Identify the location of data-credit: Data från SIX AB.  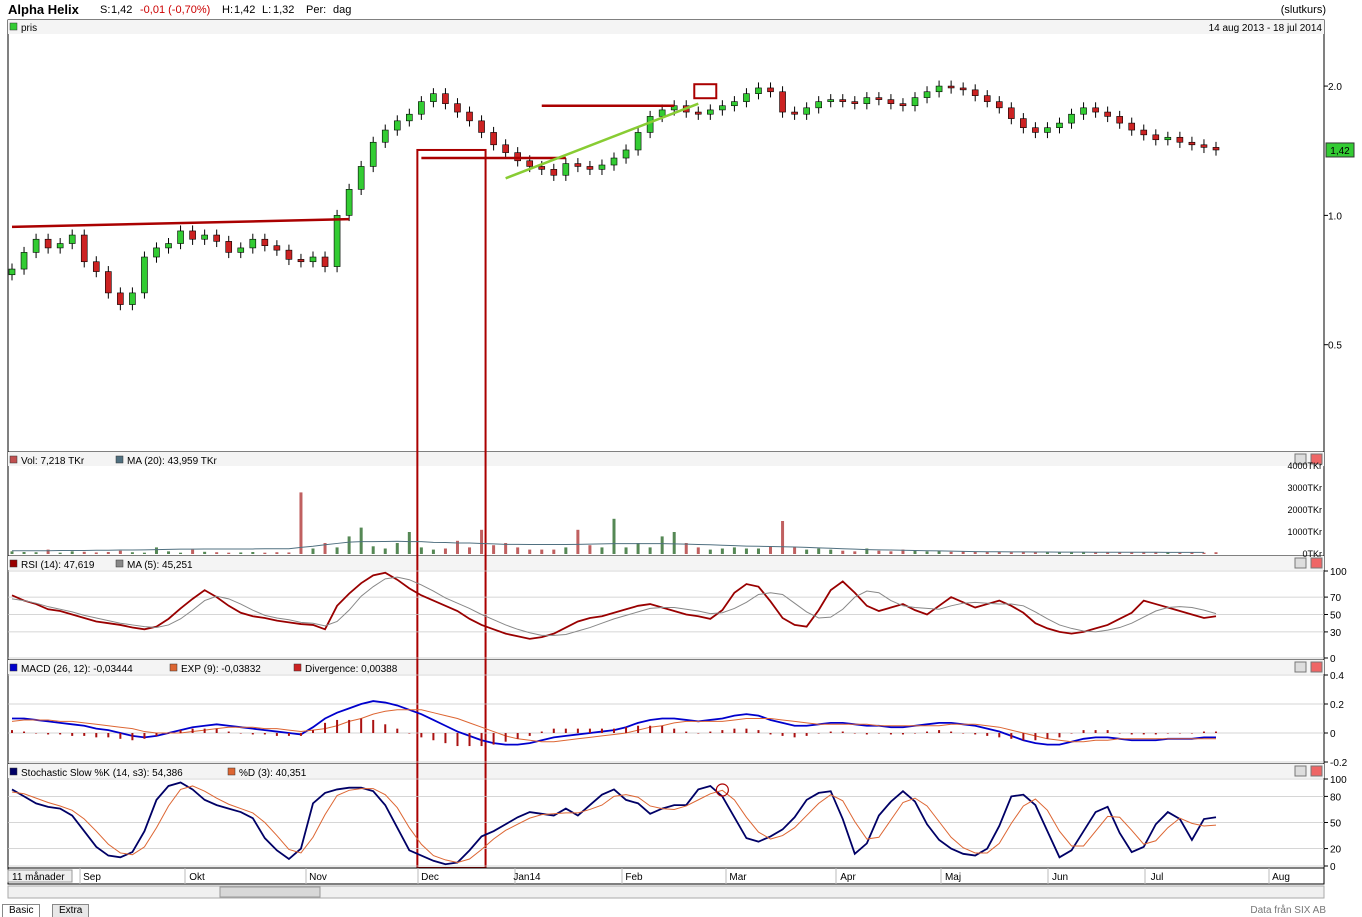
(1288, 910).